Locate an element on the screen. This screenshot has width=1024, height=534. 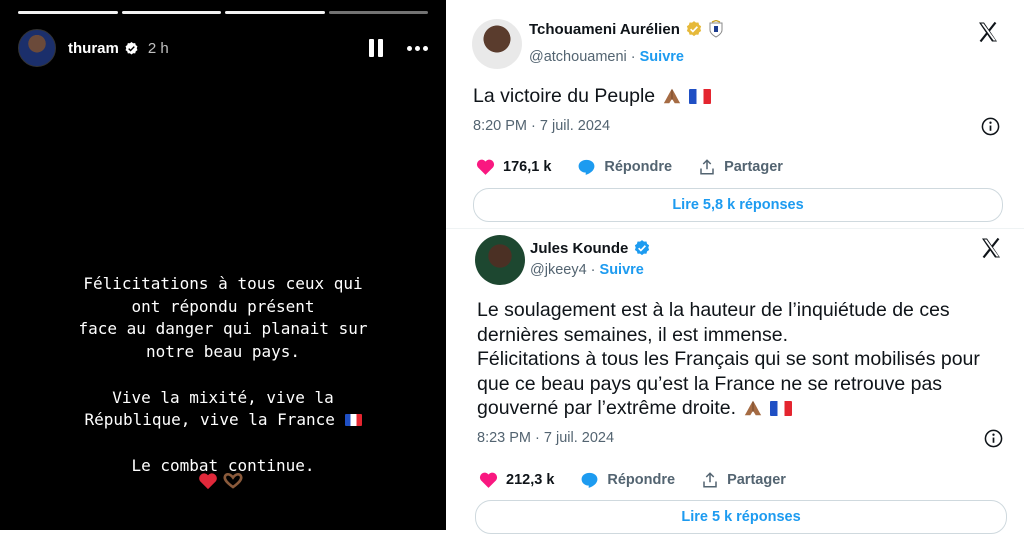
author-handle: @jkeey4 is located at coordinates (558, 270).